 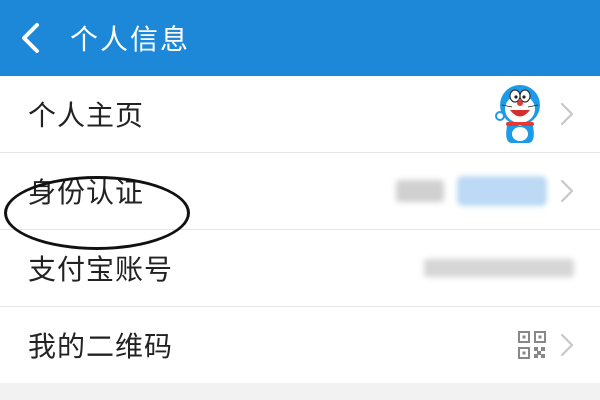 I want to click on blurred-account, so click(x=499, y=268).